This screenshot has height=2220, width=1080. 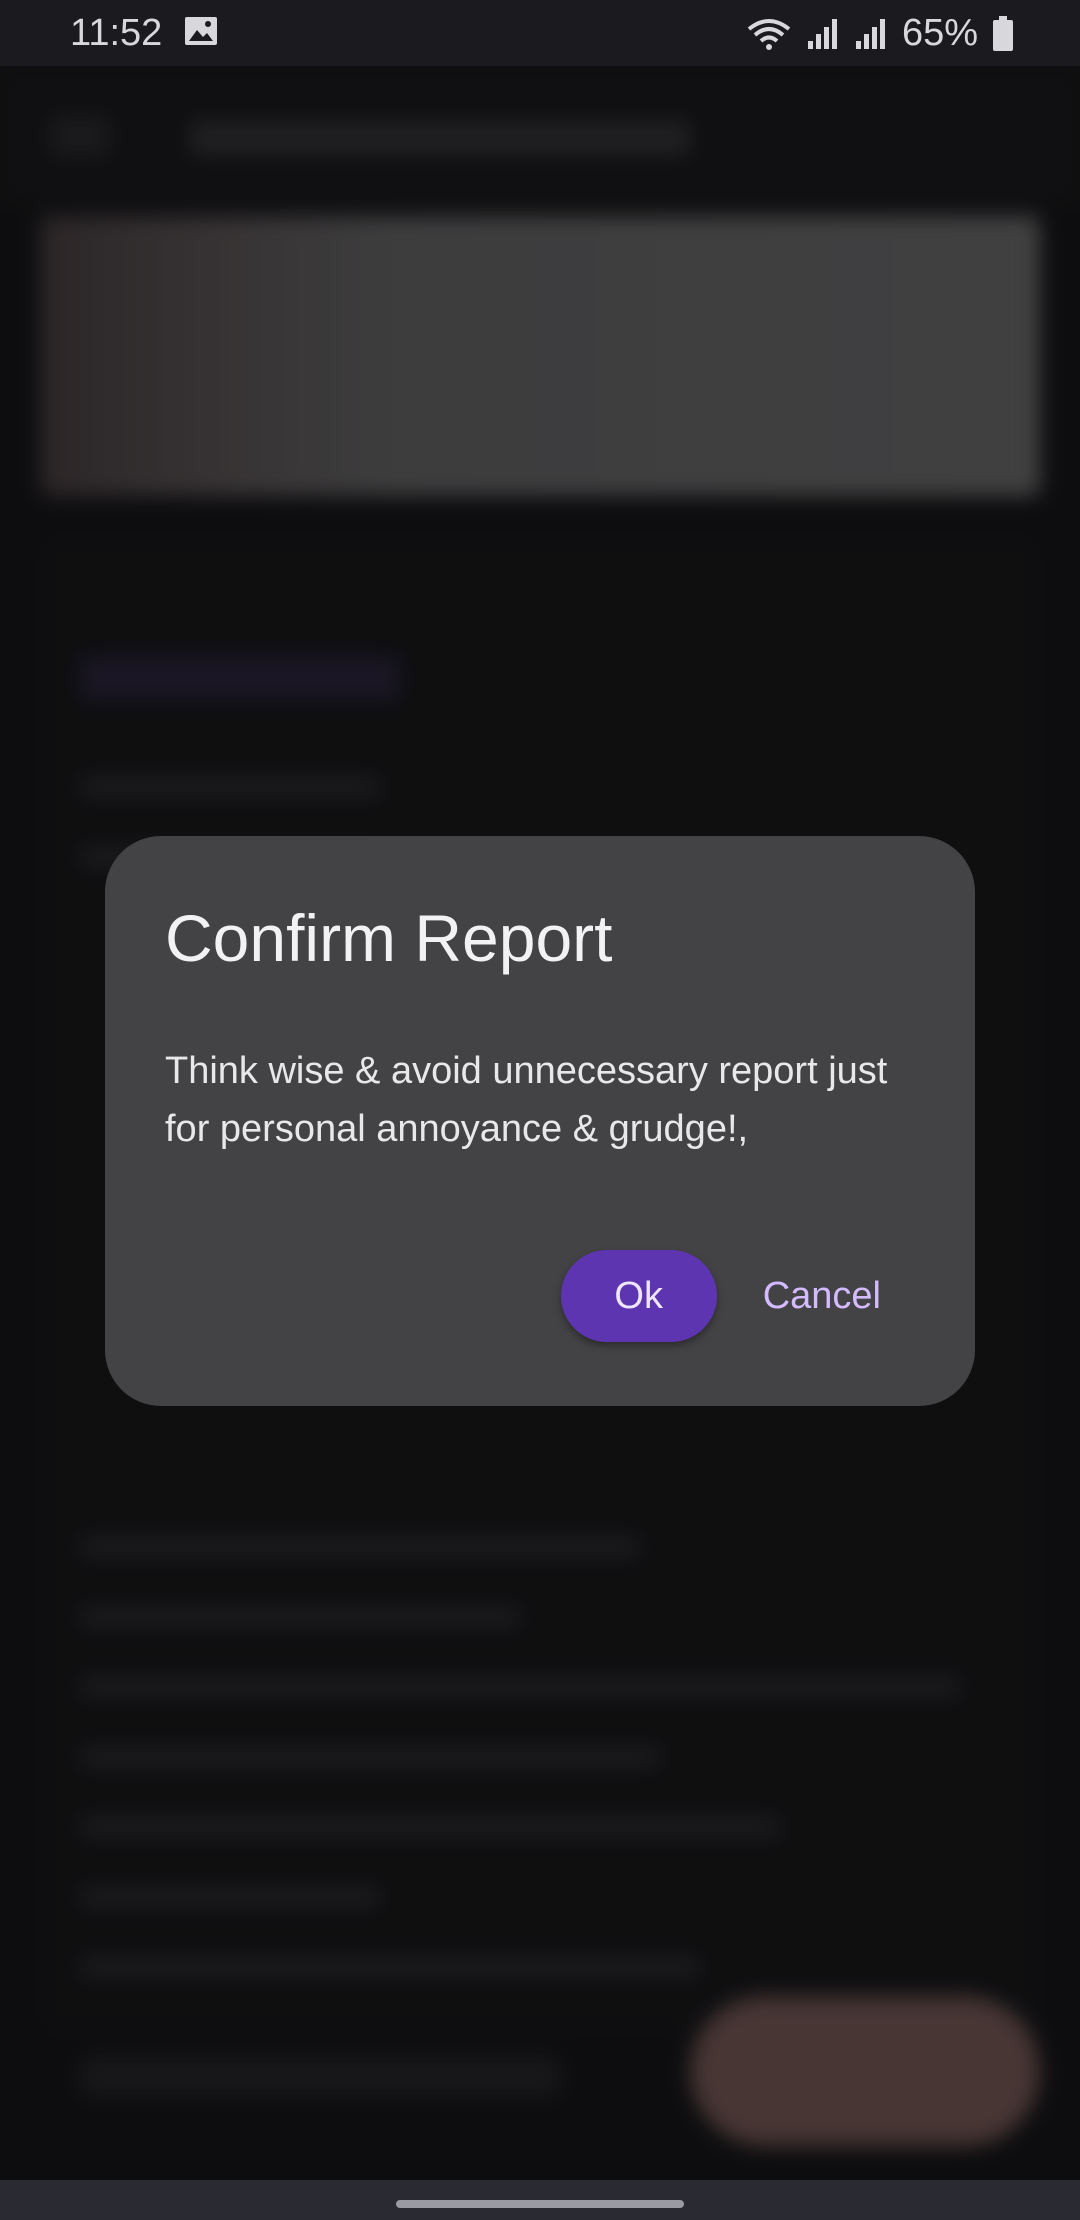 I want to click on signal-icon, so click(x=822, y=33).